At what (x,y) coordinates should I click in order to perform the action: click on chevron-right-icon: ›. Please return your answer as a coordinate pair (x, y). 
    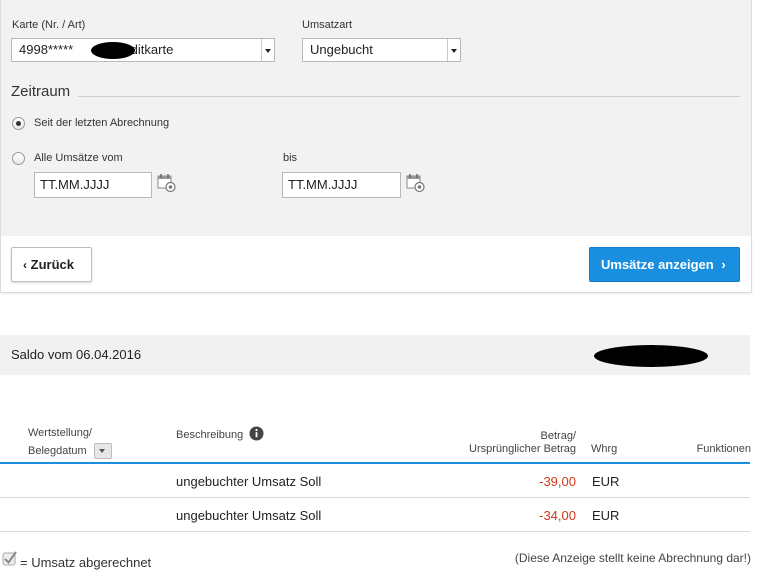
    Looking at the image, I should click on (723, 264).